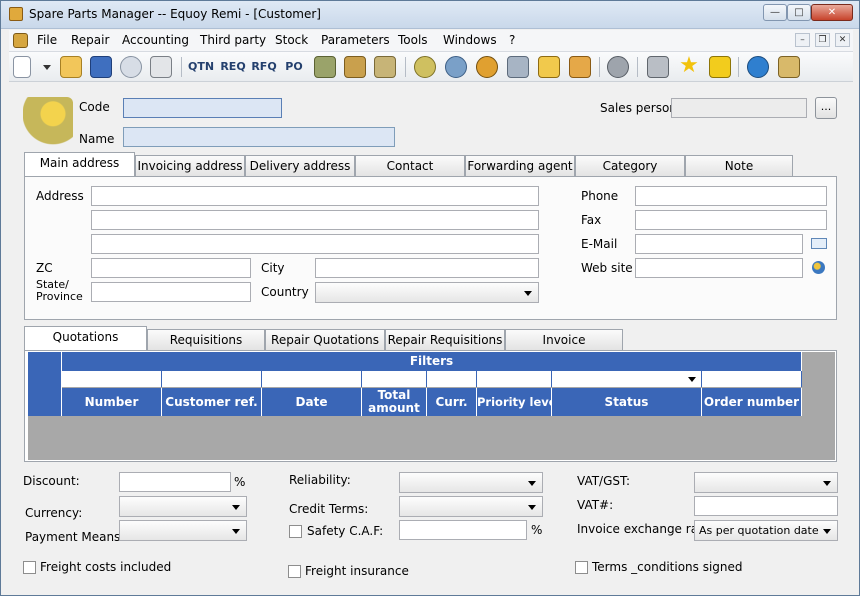  I want to click on phone-field, so click(731, 196).